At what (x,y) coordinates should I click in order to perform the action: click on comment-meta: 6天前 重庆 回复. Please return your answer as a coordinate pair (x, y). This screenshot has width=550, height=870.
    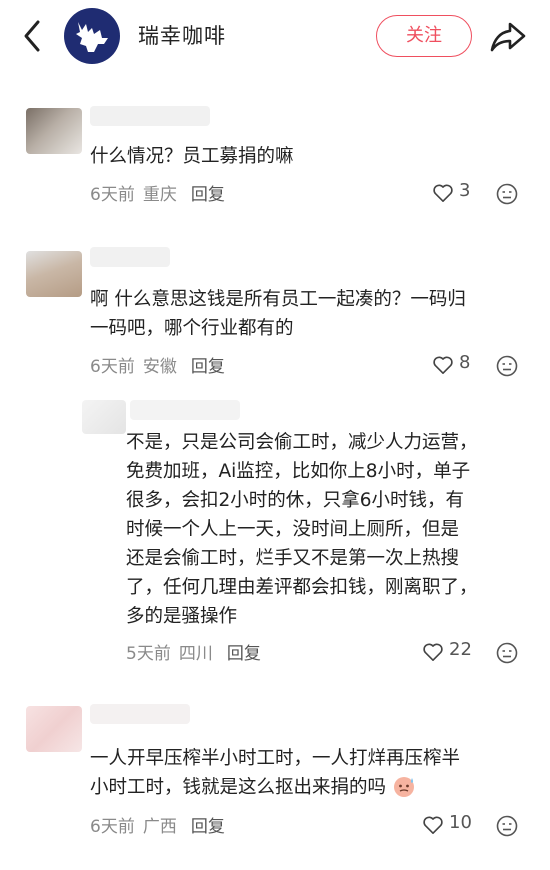
    Looking at the image, I should click on (157, 192).